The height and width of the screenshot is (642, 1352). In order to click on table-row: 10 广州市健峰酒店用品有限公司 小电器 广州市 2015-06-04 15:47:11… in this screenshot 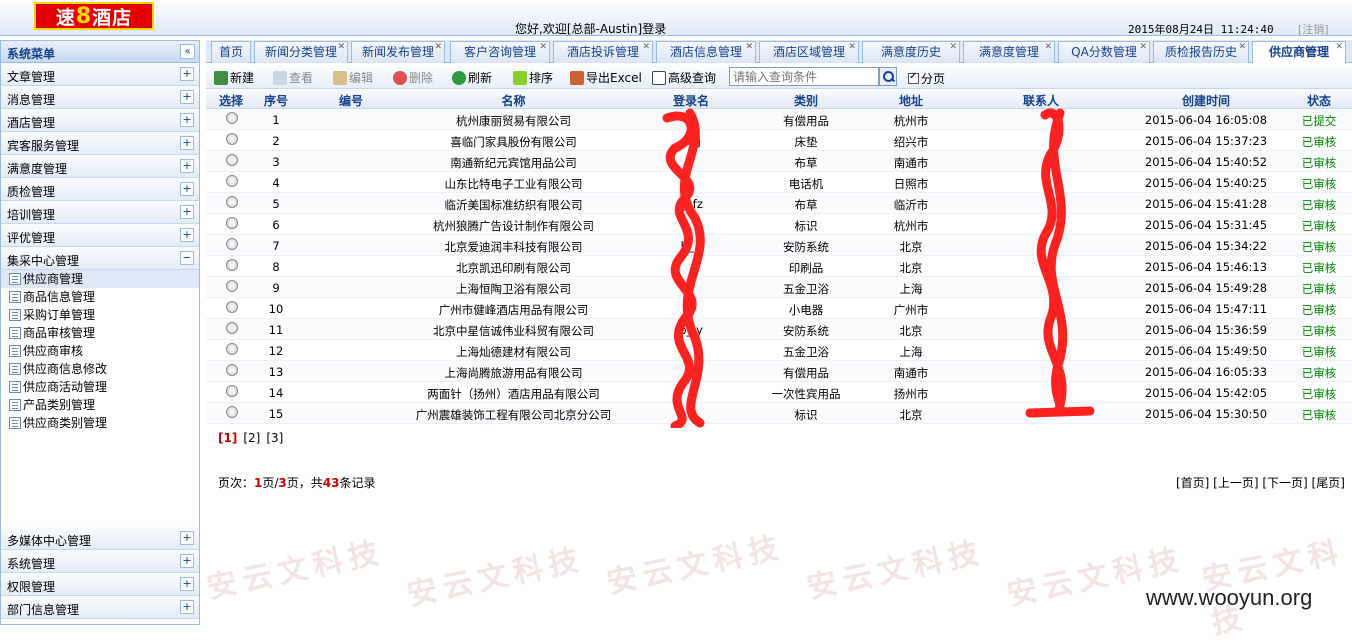, I will do `click(779, 308)`.